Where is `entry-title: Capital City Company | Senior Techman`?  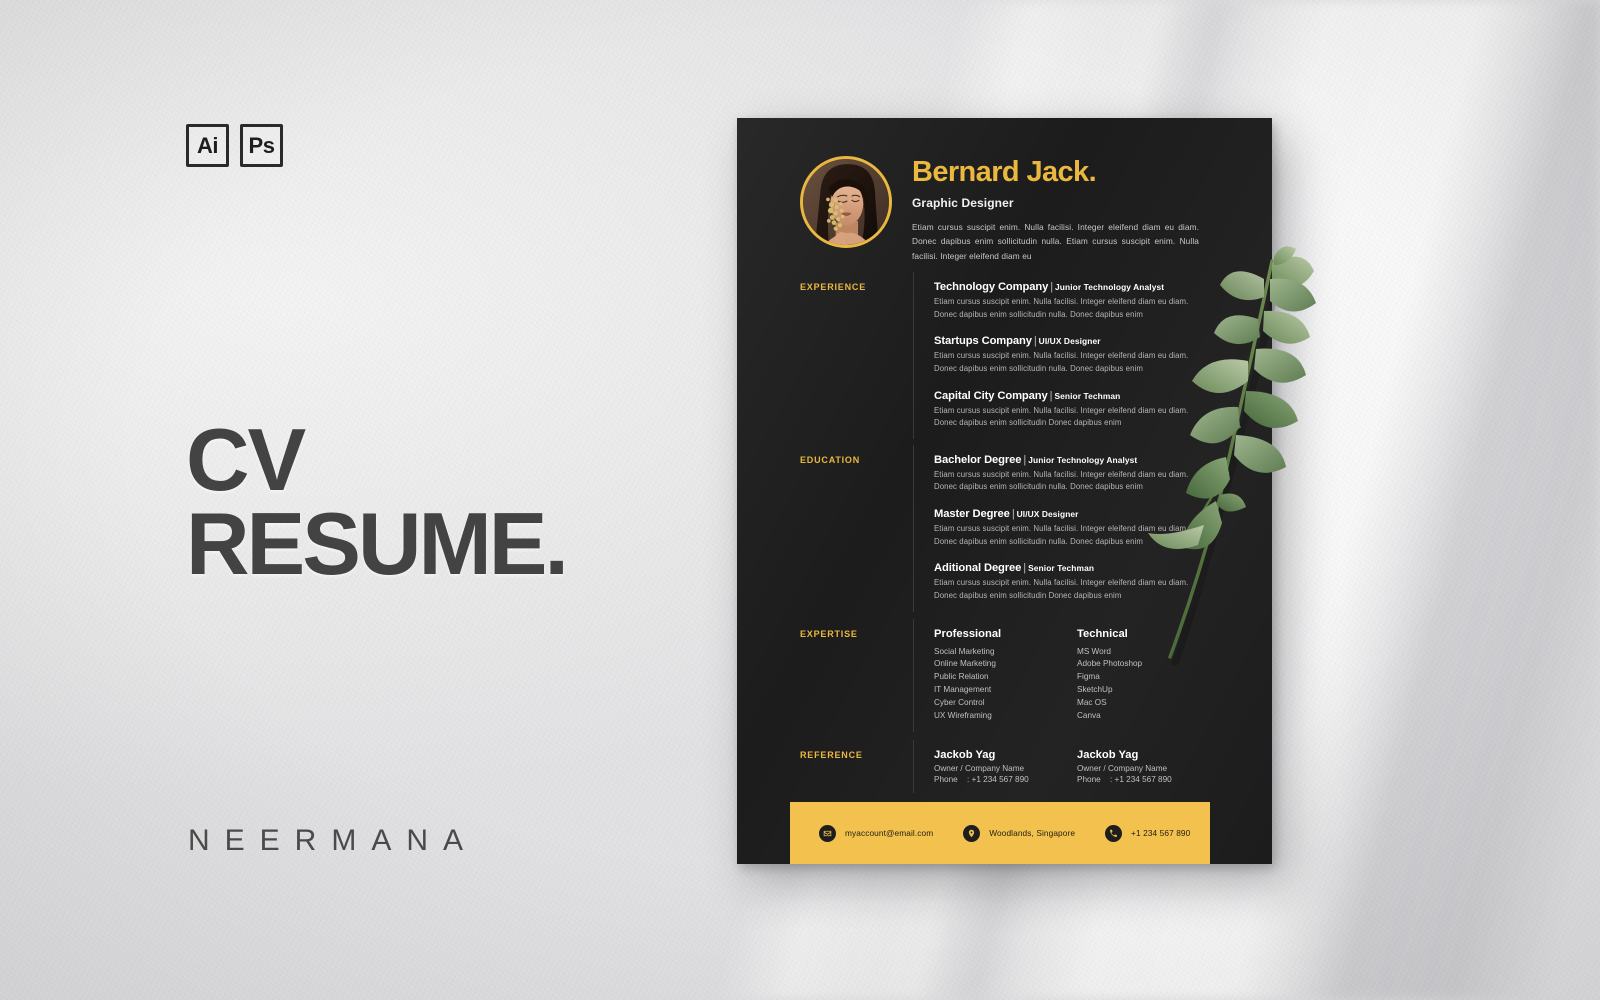 entry-title: Capital City Company | Senior Techman is located at coordinates (1072, 396).